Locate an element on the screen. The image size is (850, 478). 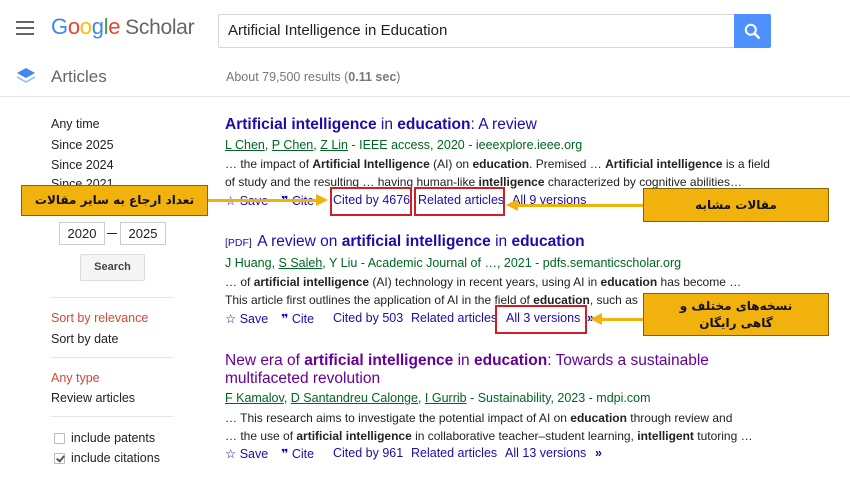
search-icon is located at coordinates (752, 31).